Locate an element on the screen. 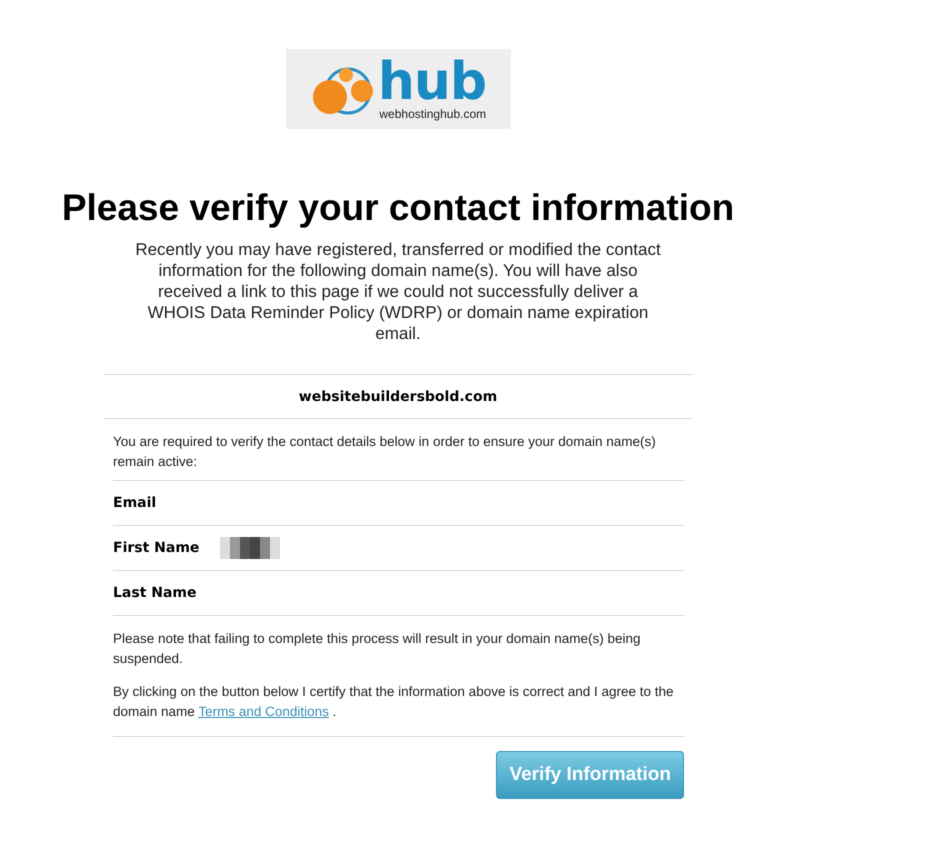 The width and height of the screenshot is (926, 843). intro-text: Recently you may have registered, transferred or modified the contact information for the following domain name(s). You will have also received a link to this page if we could not successfully deliver a WHOIS Data Reminder Policy (WDRP) or domain name expiration email. is located at coordinates (398, 291).